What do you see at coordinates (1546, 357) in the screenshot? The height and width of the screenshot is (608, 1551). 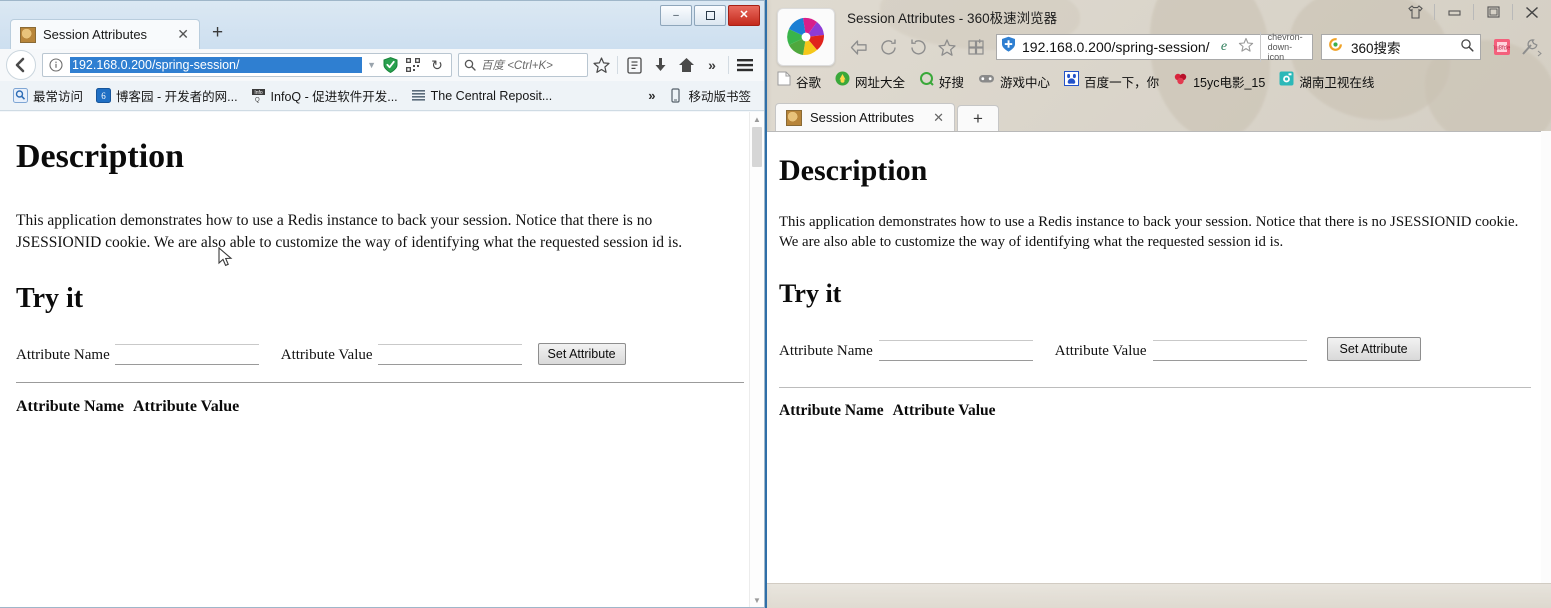 I see `se360-vertical-scrollbar` at bounding box center [1546, 357].